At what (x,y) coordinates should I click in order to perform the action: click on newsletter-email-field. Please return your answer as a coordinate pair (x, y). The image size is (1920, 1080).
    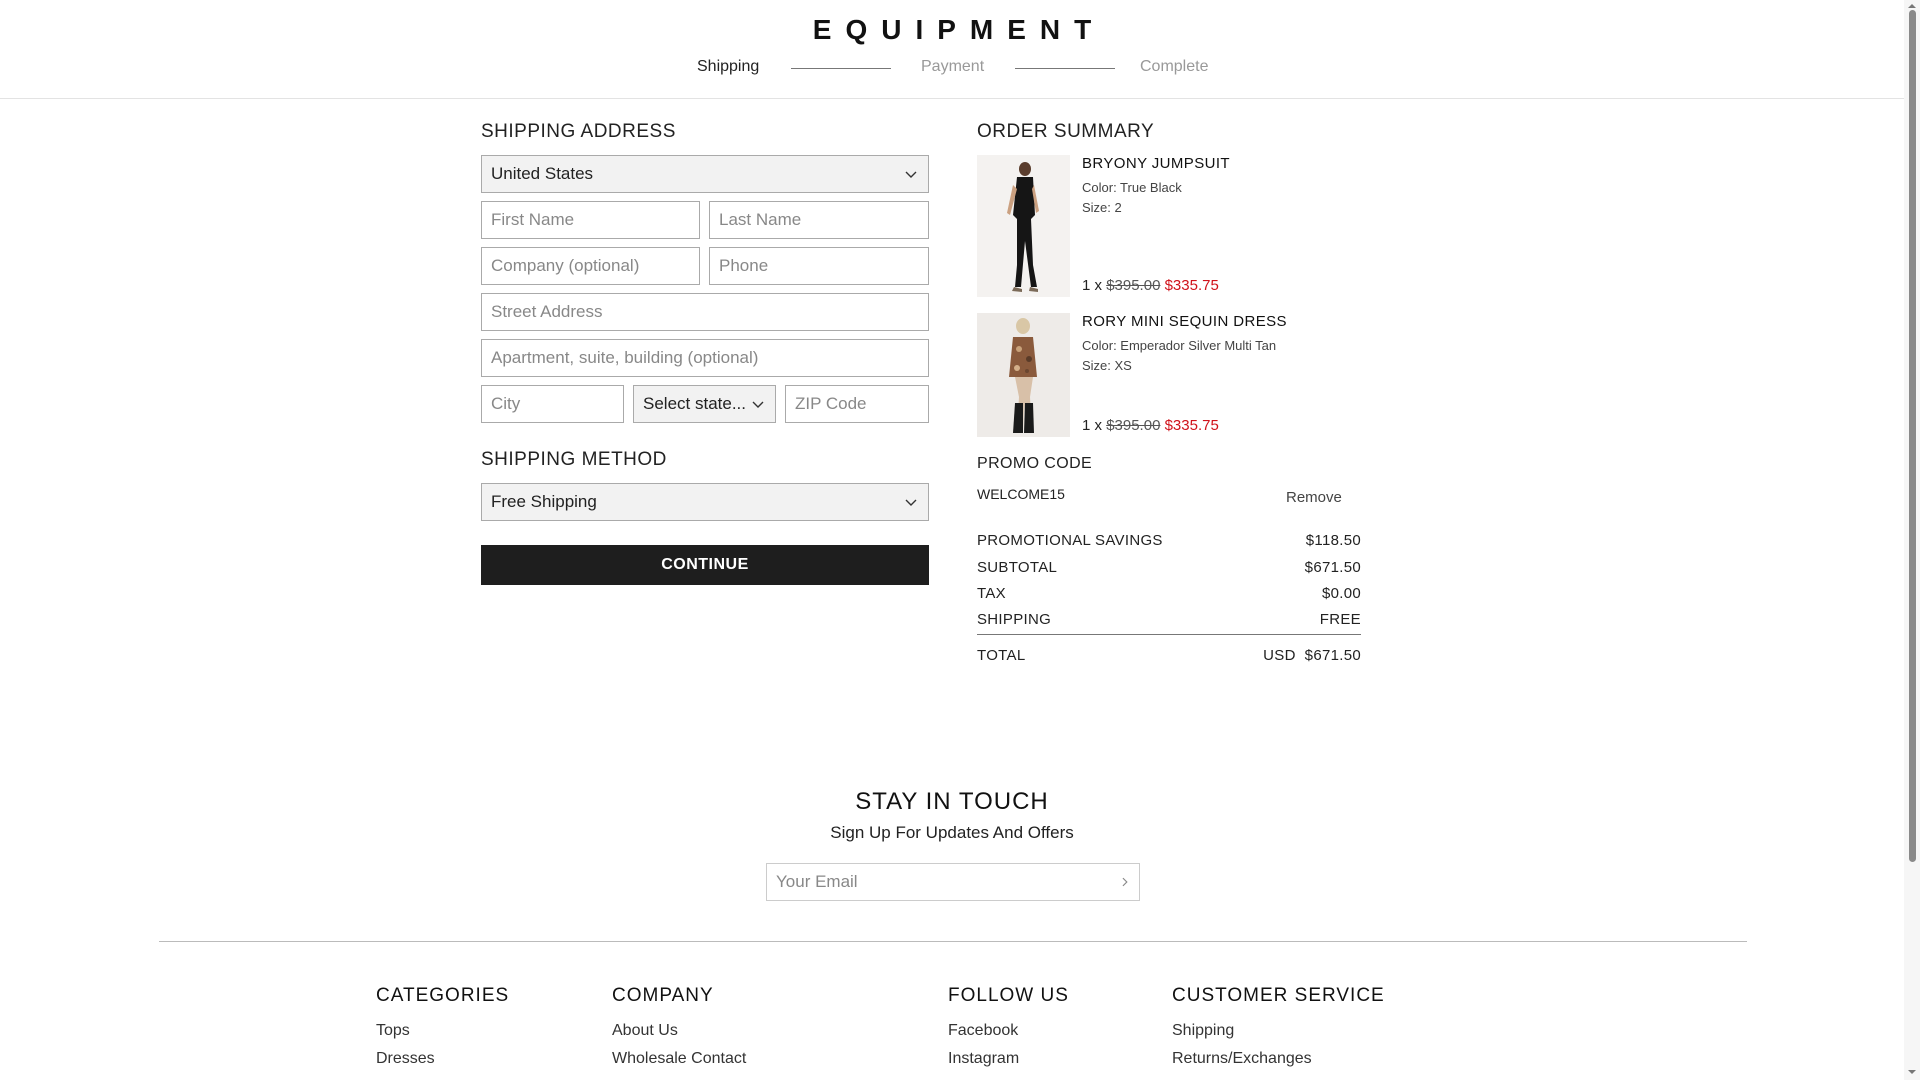
    Looking at the image, I should click on (953, 882).